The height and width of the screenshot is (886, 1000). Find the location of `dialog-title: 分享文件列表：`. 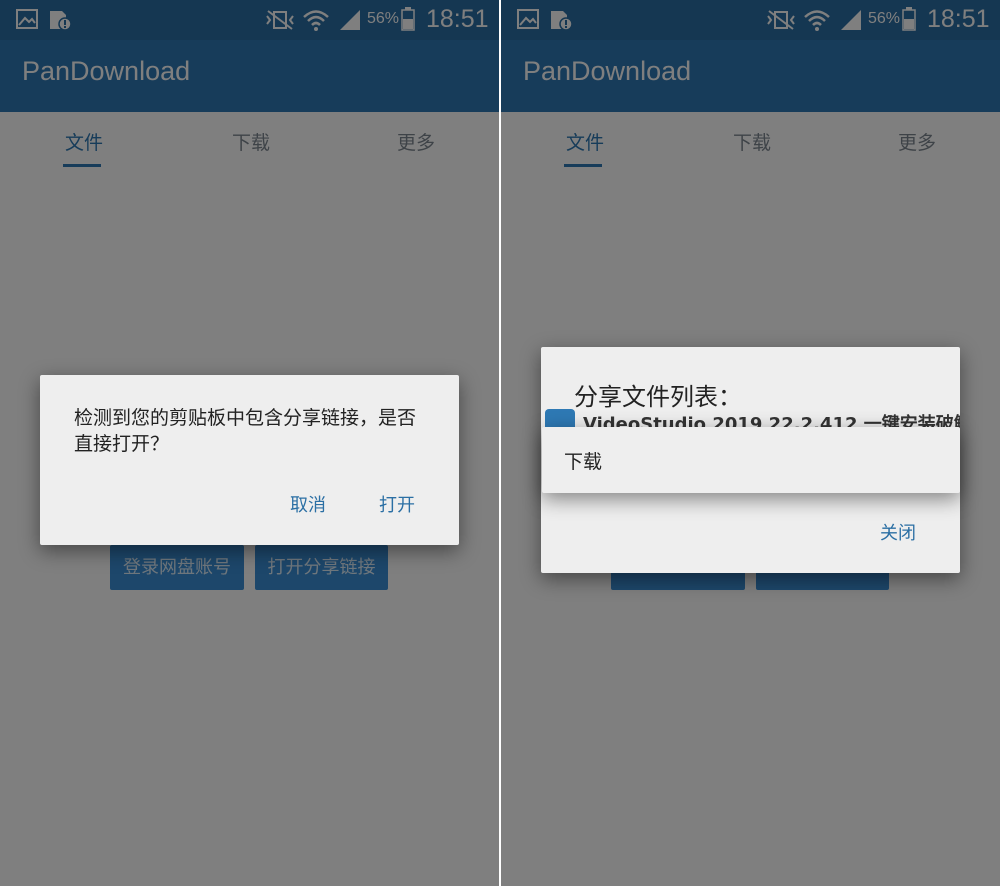

dialog-title: 分享文件列表： is located at coordinates (658, 397).